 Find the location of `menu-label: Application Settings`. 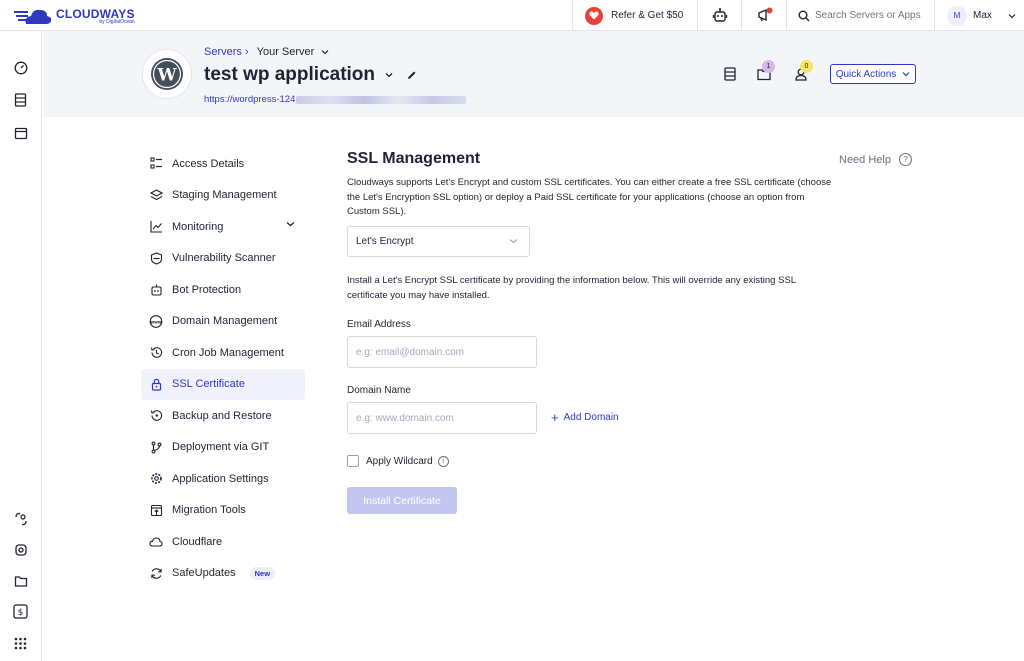

menu-label: Application Settings is located at coordinates (220, 478).